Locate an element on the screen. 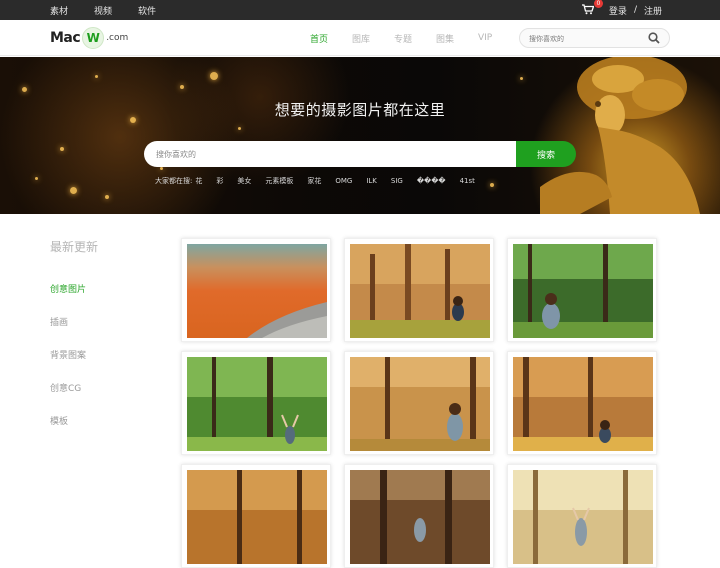  green-forest-arms-up-photo is located at coordinates (257, 404).